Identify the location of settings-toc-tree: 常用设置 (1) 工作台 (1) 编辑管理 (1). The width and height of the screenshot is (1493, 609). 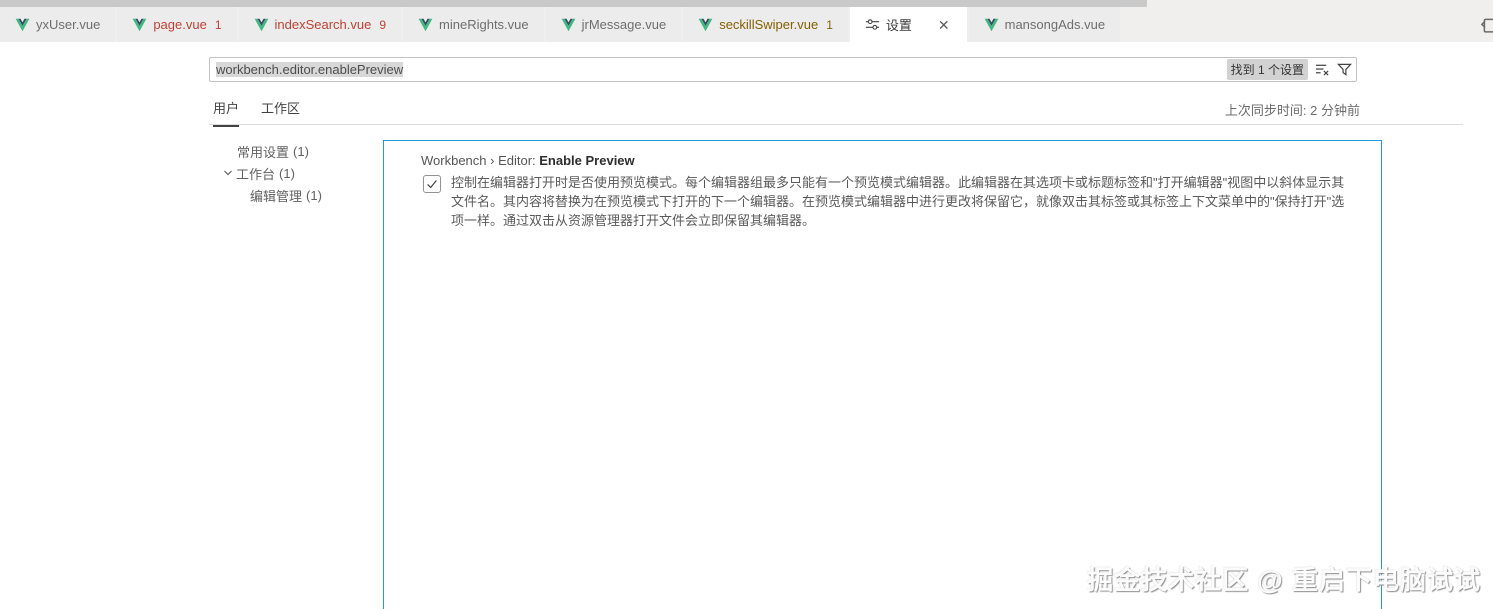
(290, 173).